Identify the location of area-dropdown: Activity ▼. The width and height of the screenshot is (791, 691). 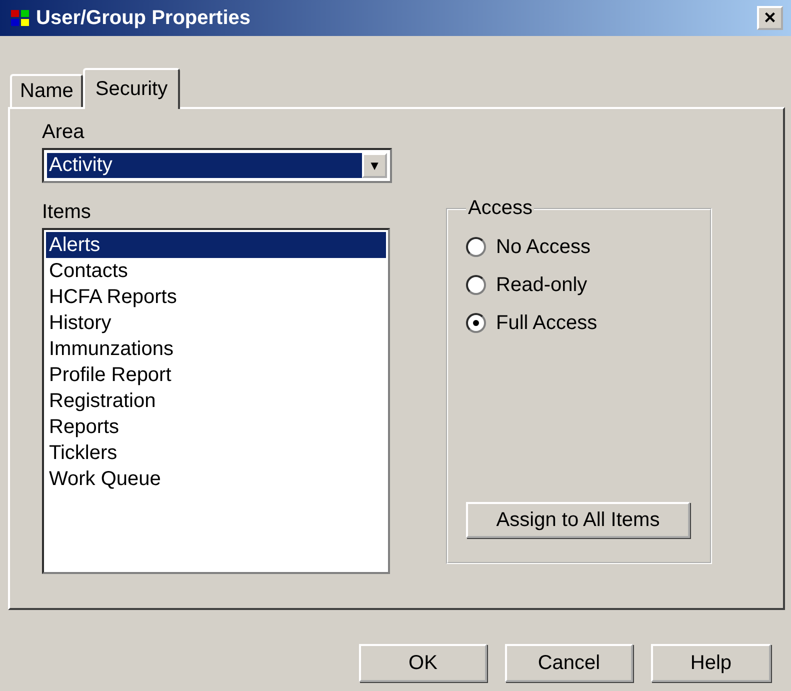
(217, 165).